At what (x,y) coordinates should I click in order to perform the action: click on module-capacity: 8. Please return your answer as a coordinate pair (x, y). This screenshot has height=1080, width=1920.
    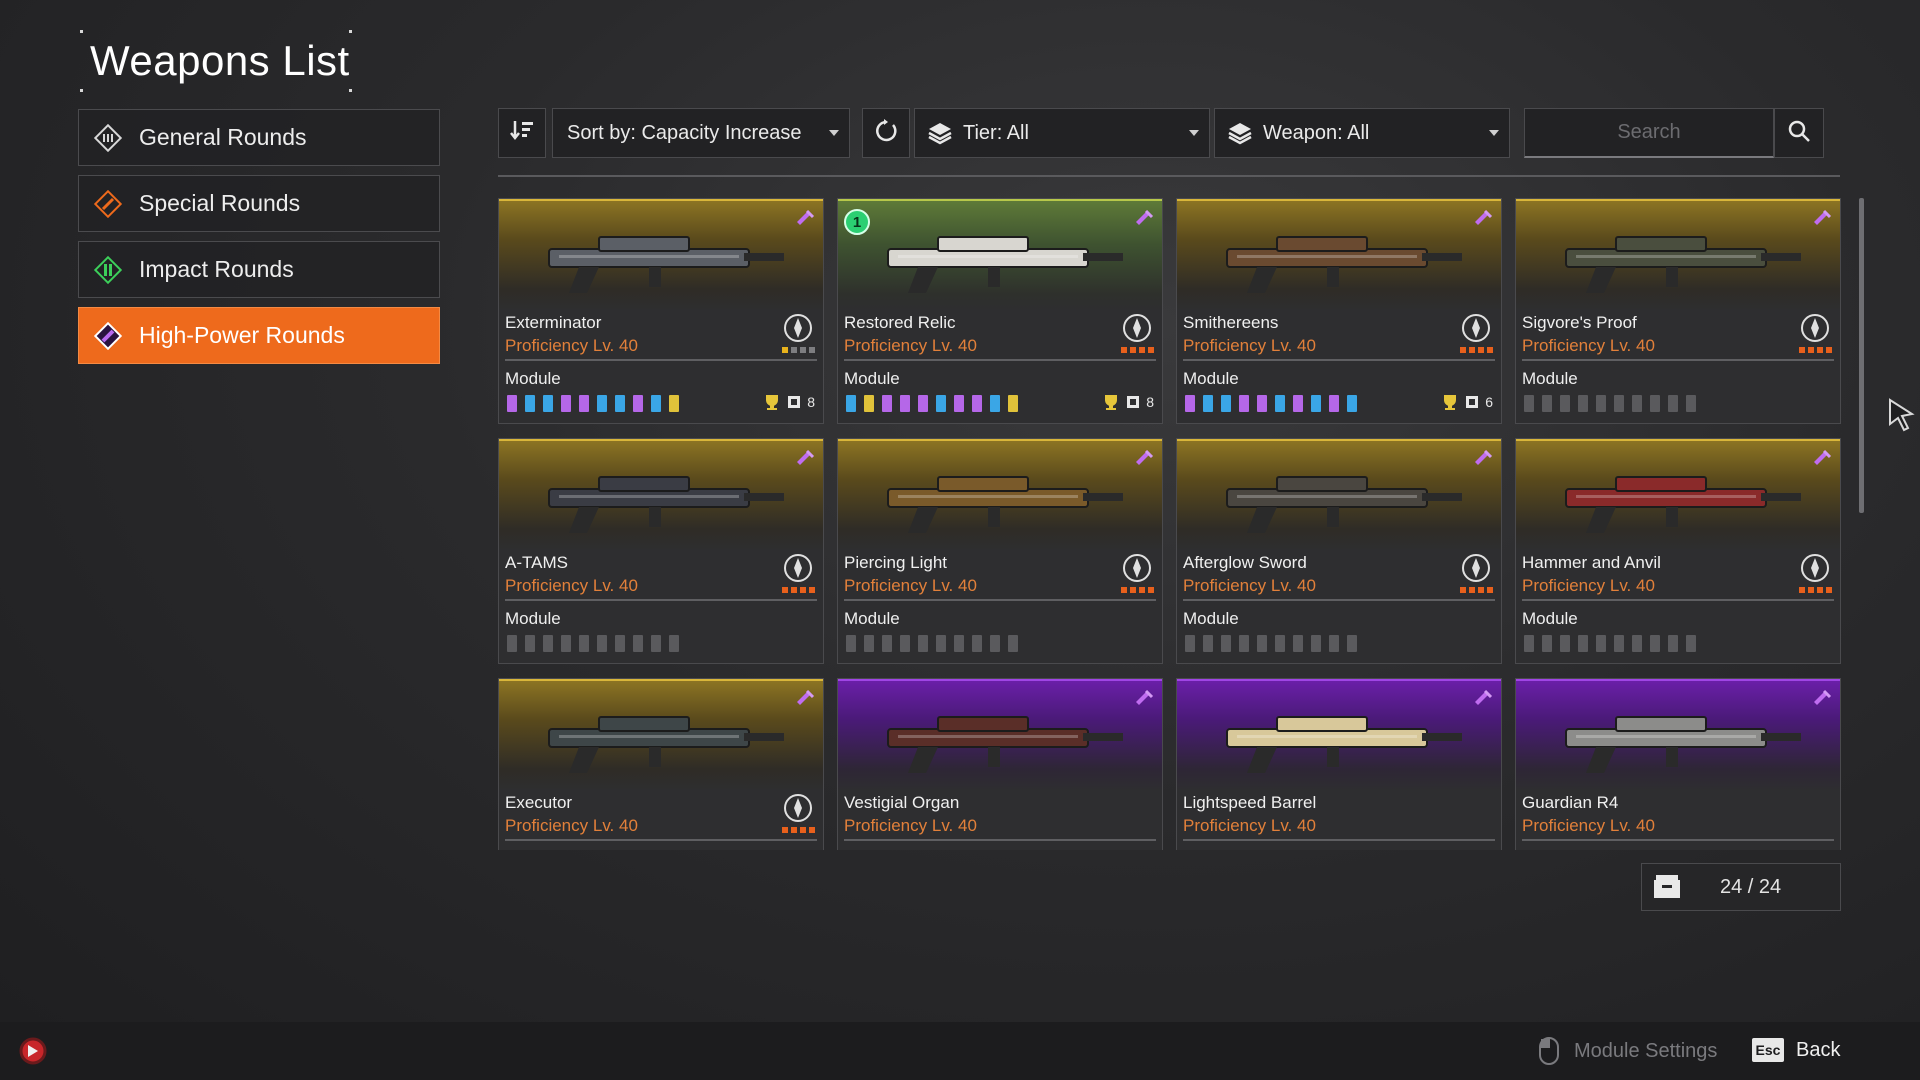
    Looking at the image, I should click on (789, 402).